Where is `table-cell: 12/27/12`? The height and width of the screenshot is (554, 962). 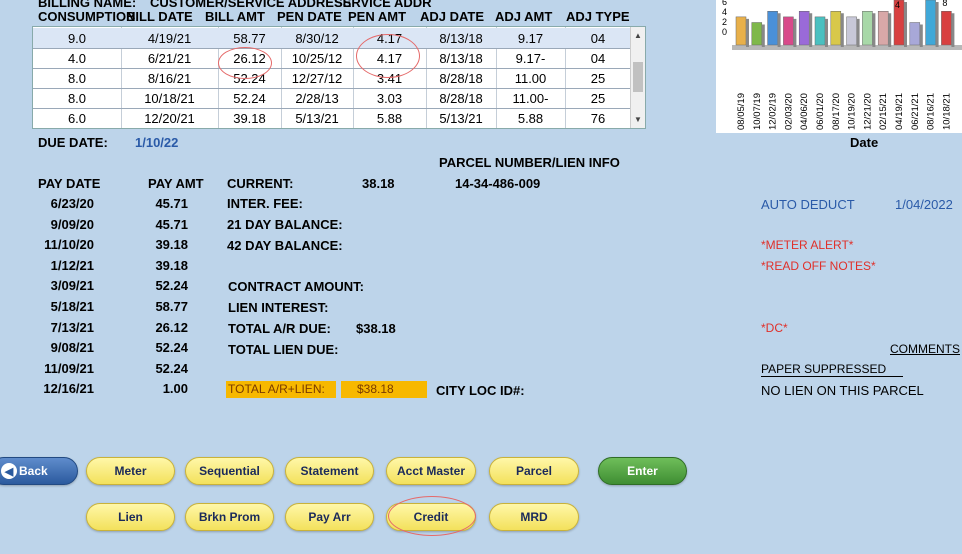 table-cell: 12/27/12 is located at coordinates (317, 78).